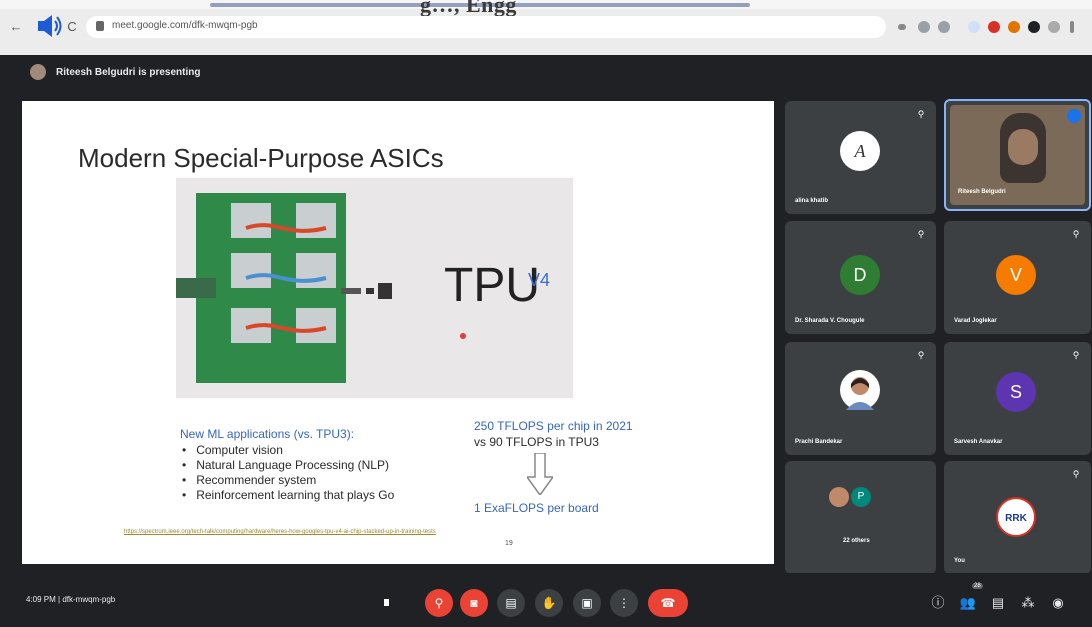 The image size is (1092, 627). What do you see at coordinates (982, 192) in the screenshot?
I see `participant-name: Riteesh Belgudri` at bounding box center [982, 192].